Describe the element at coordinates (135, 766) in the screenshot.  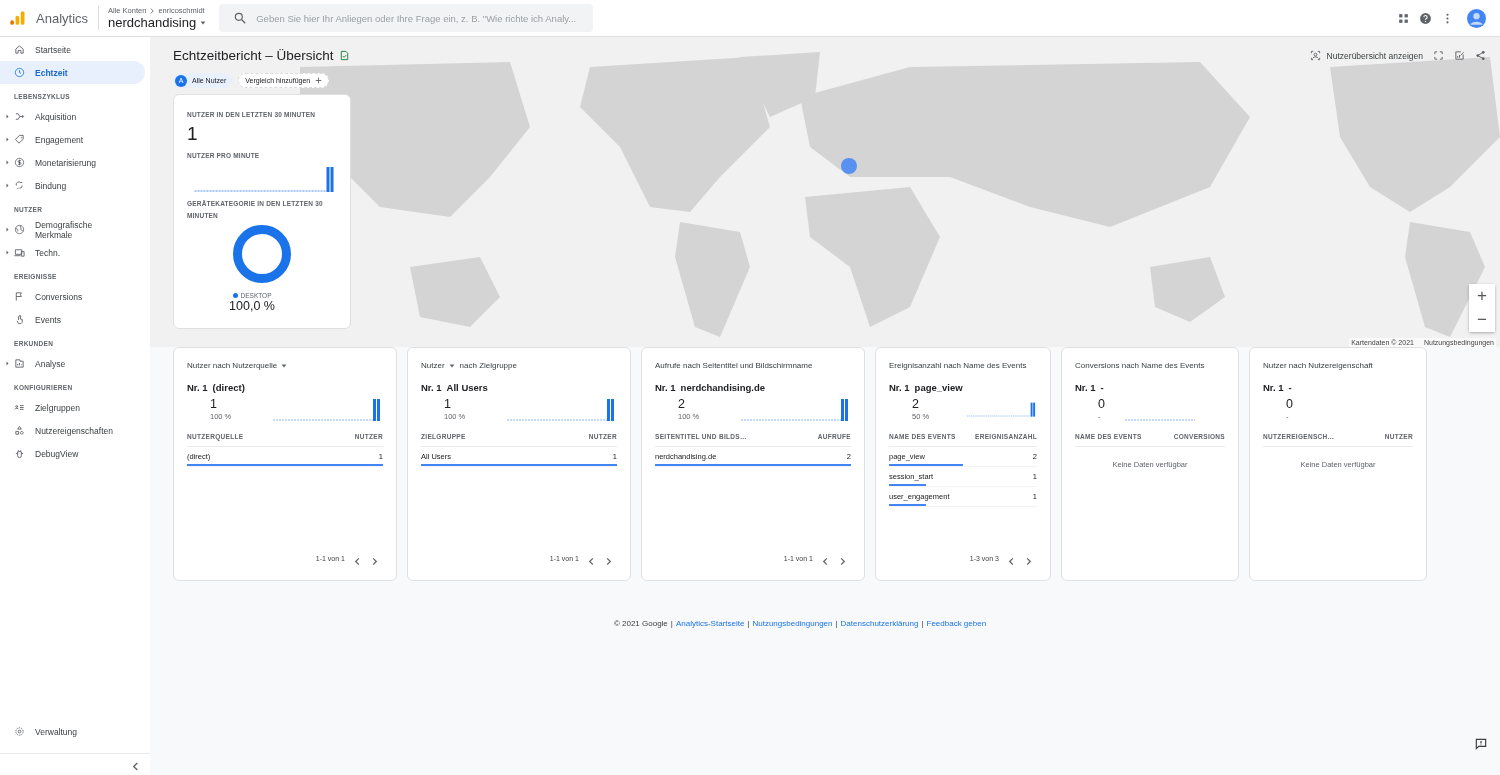
I see `collapse-icon` at that location.